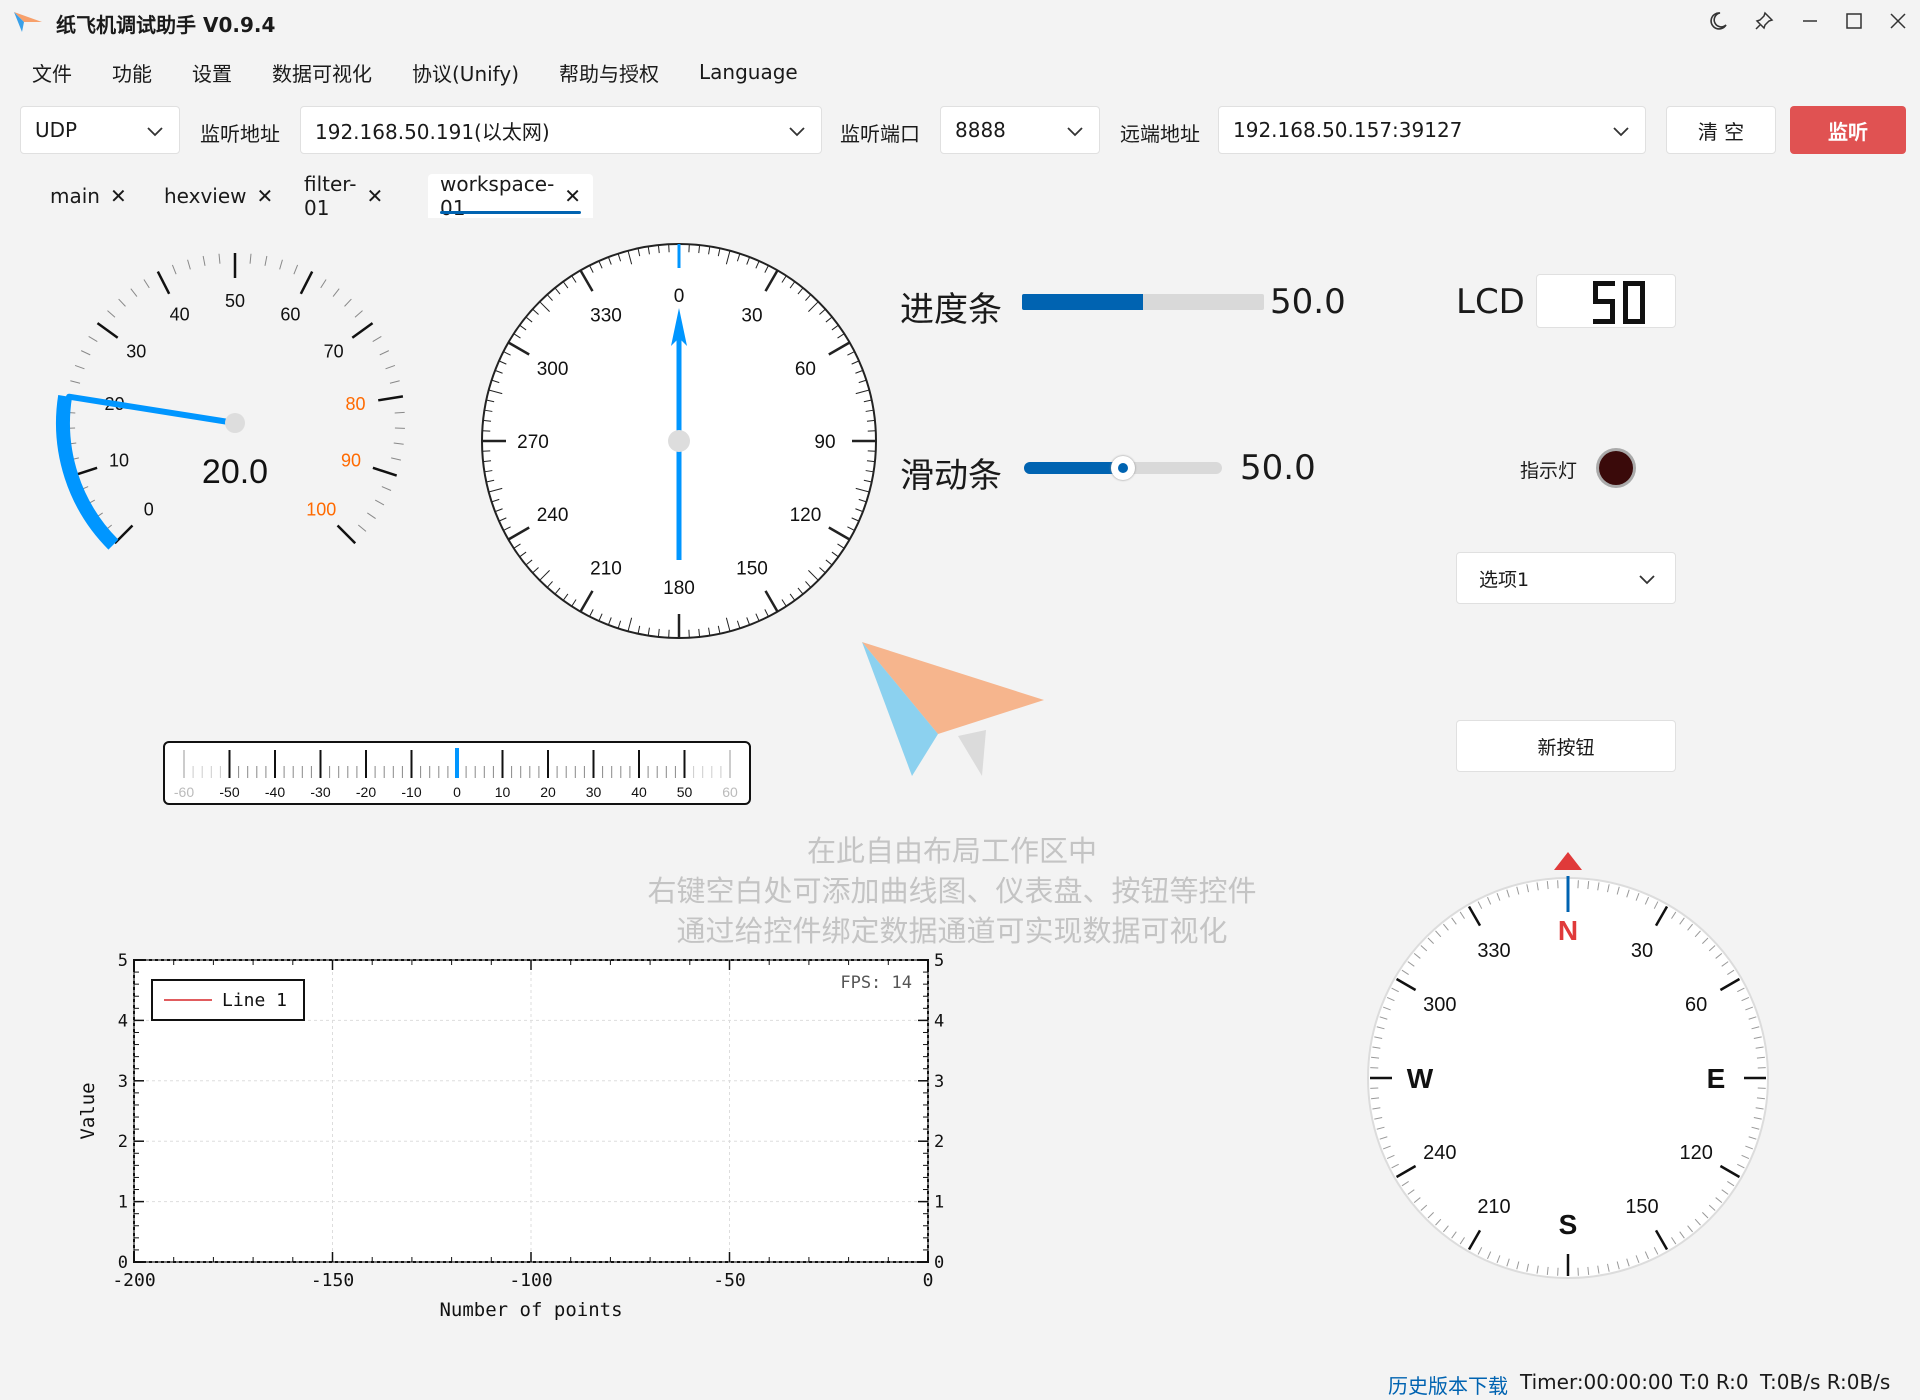  What do you see at coordinates (953, 709) in the screenshot?
I see `paper-plane-watermark-icon` at bounding box center [953, 709].